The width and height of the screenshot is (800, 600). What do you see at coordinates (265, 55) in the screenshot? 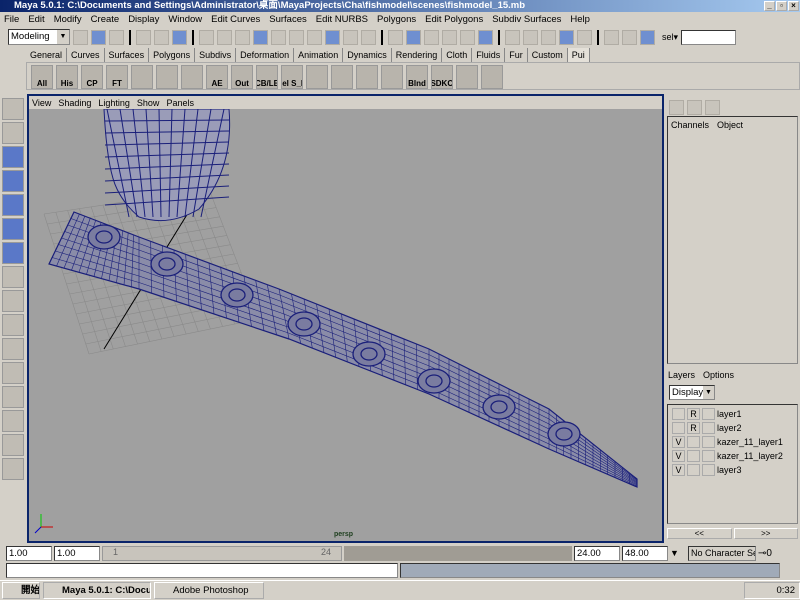
I see `tab-deformation: Deformation` at bounding box center [265, 55].